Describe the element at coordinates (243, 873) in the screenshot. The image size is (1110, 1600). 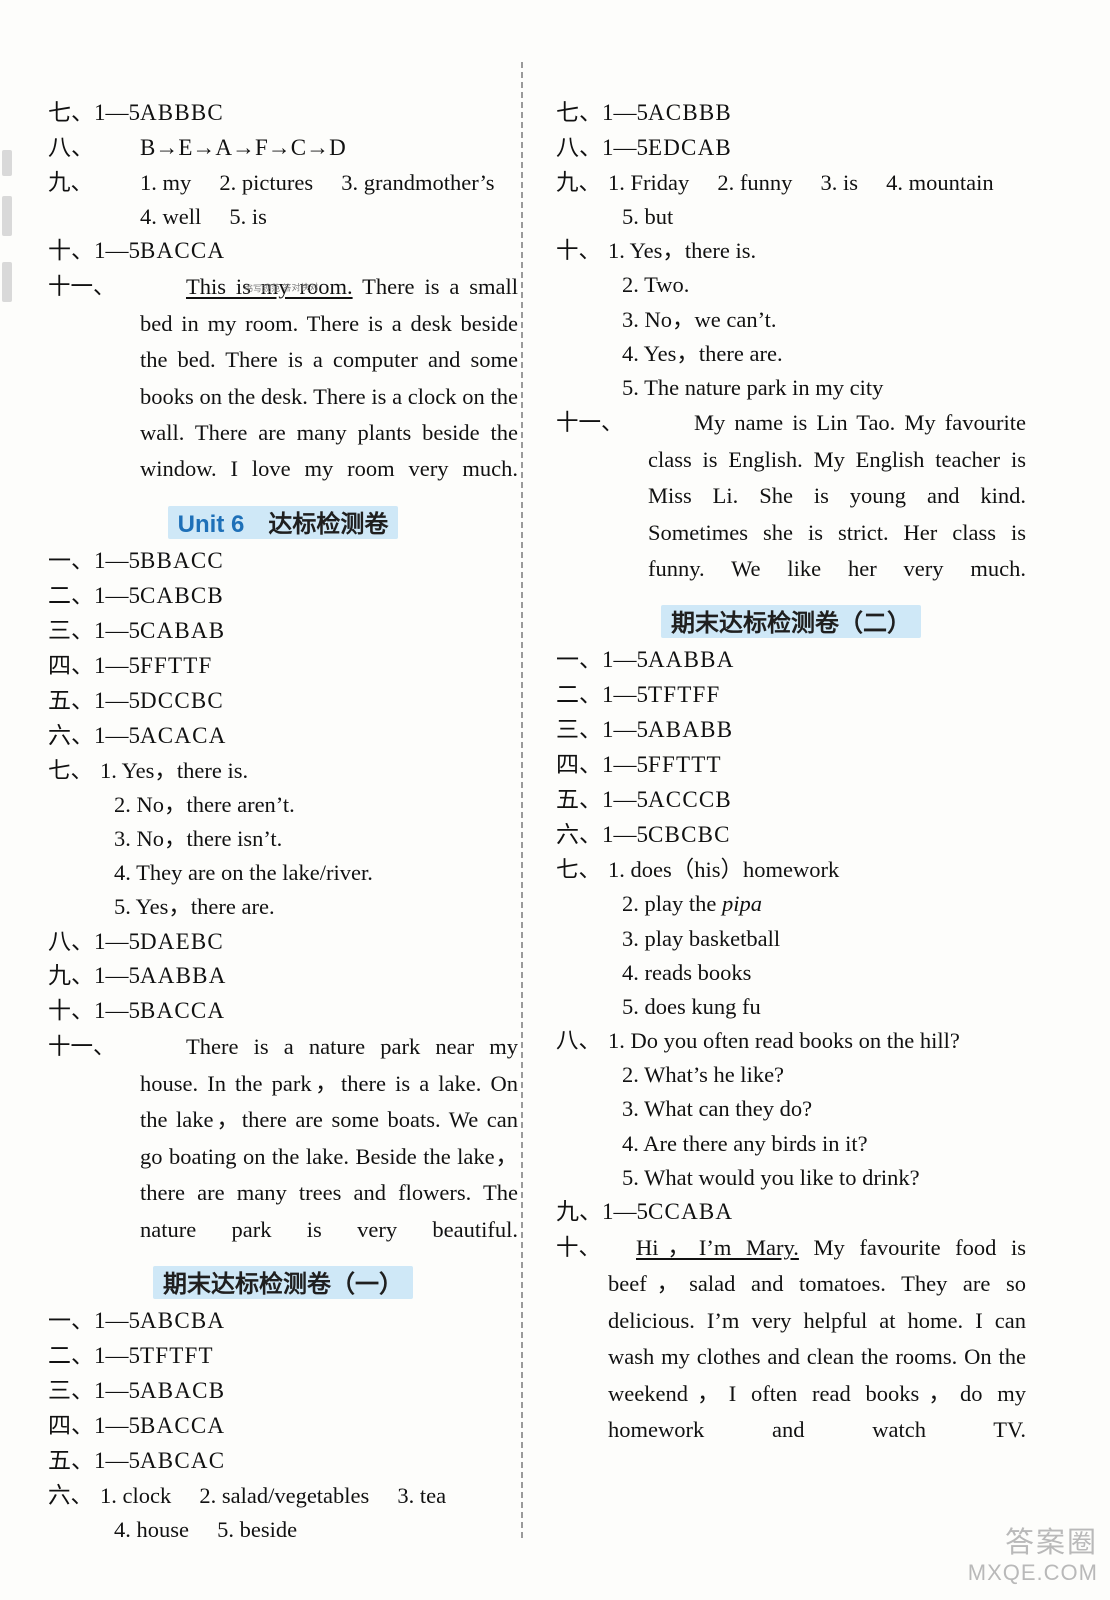
I see `answer-subline: 4. They are on the lake/river.` at that location.